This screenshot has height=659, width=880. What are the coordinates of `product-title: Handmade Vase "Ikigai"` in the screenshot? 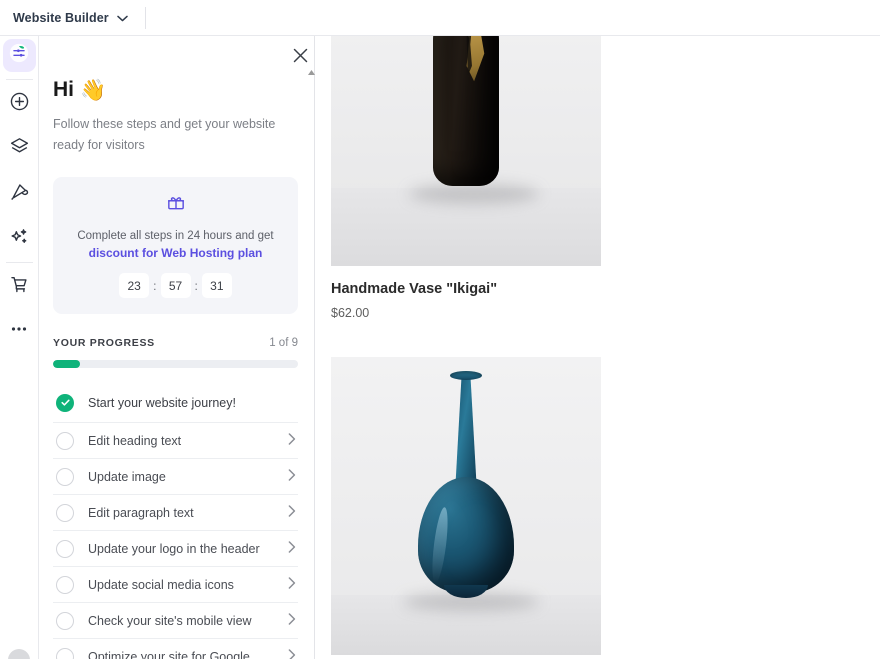 It's located at (414, 289).